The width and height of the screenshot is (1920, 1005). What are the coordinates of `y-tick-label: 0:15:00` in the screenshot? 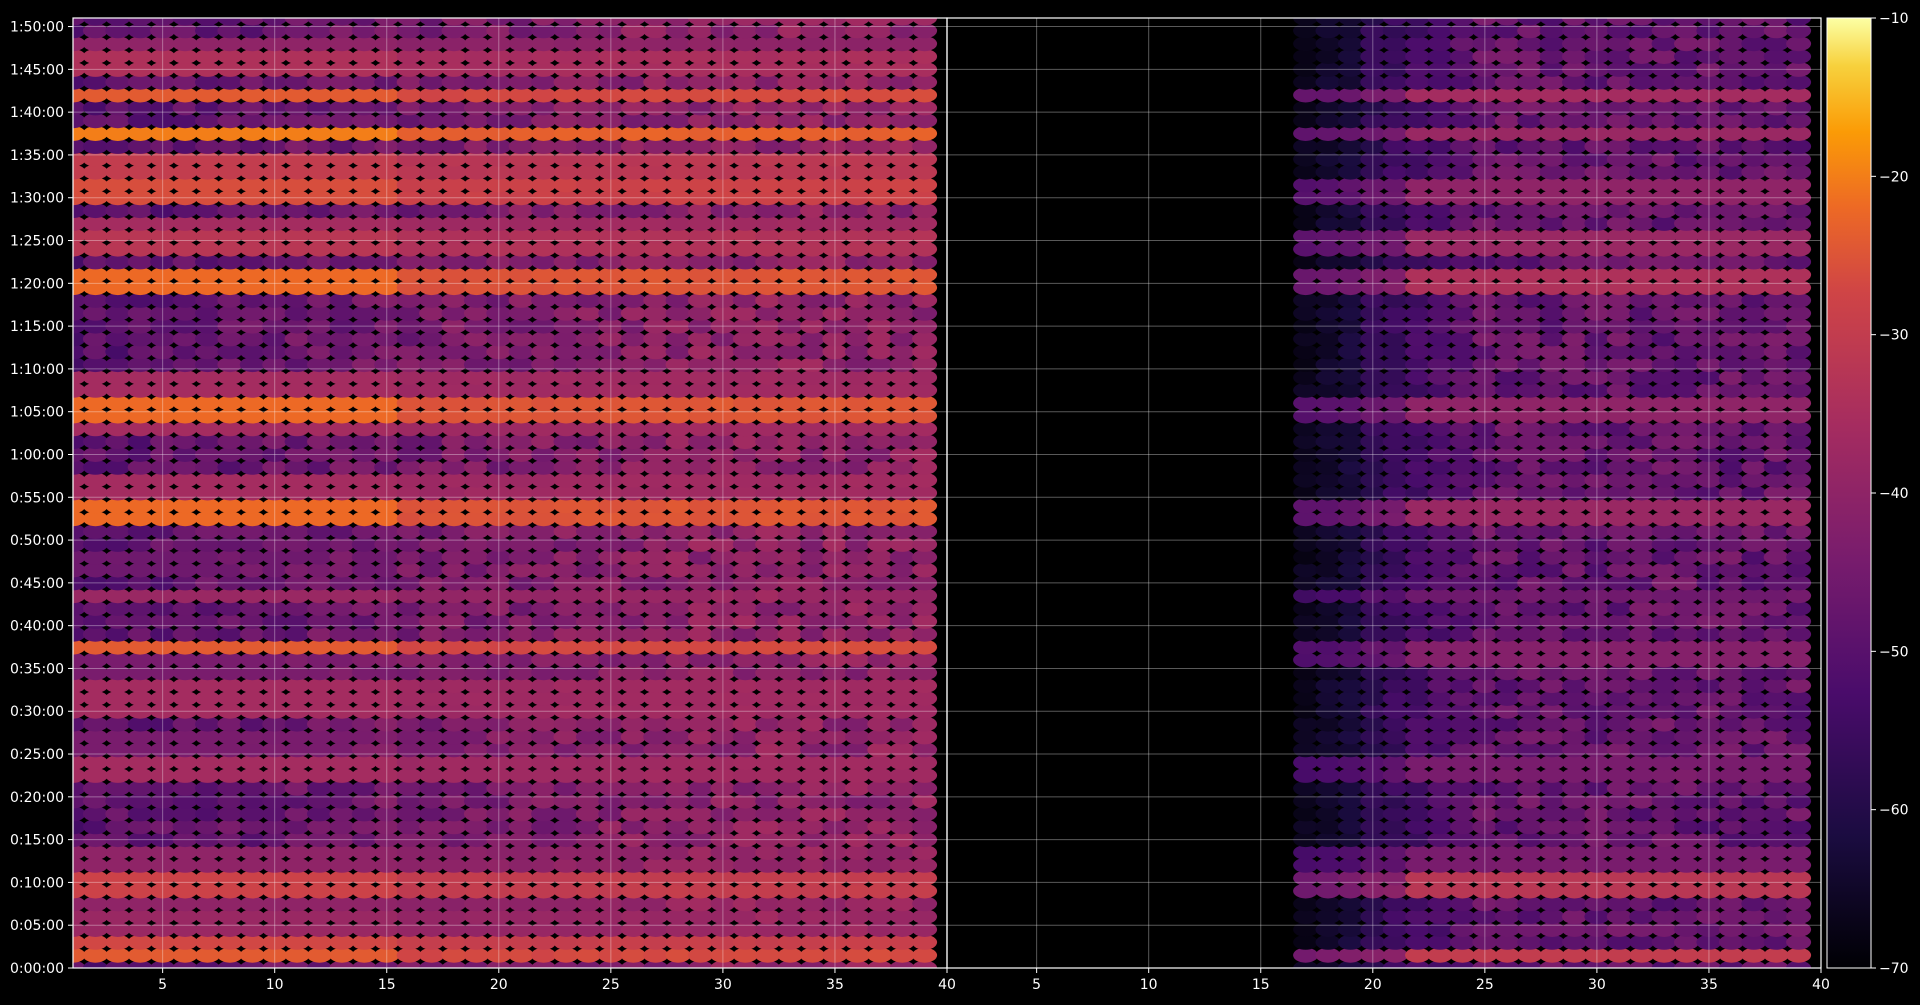 It's located at (37, 841).